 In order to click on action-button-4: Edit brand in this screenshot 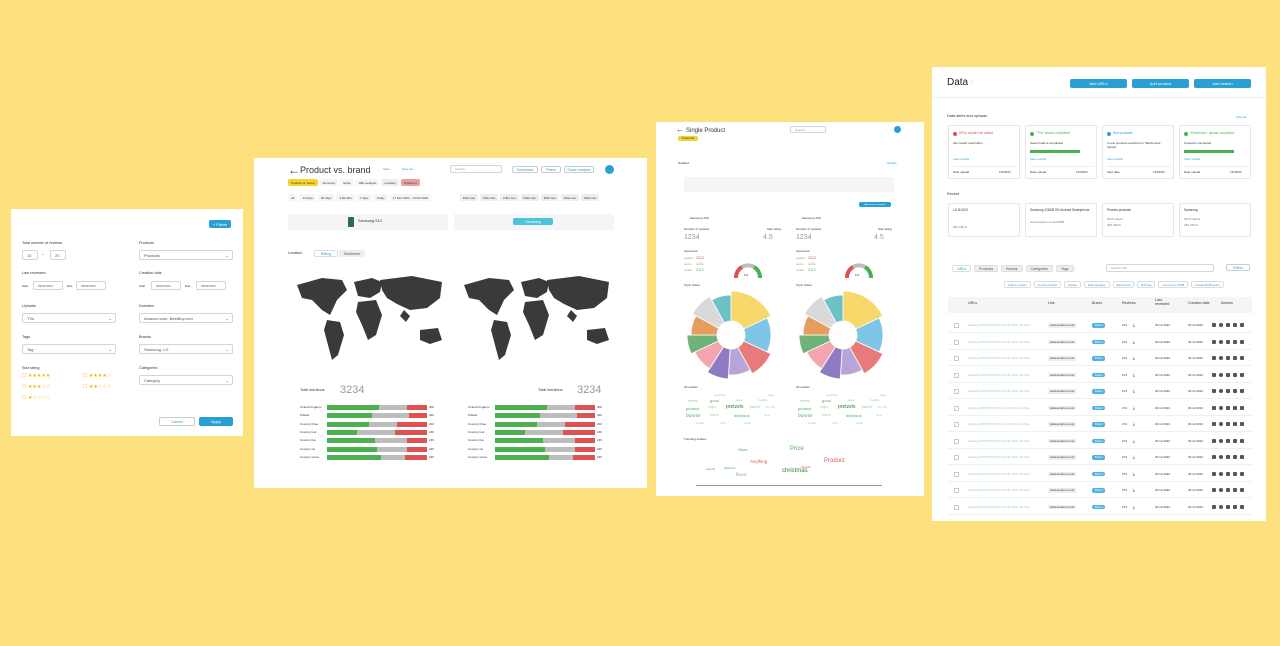, I will do `click(1123, 284)`.